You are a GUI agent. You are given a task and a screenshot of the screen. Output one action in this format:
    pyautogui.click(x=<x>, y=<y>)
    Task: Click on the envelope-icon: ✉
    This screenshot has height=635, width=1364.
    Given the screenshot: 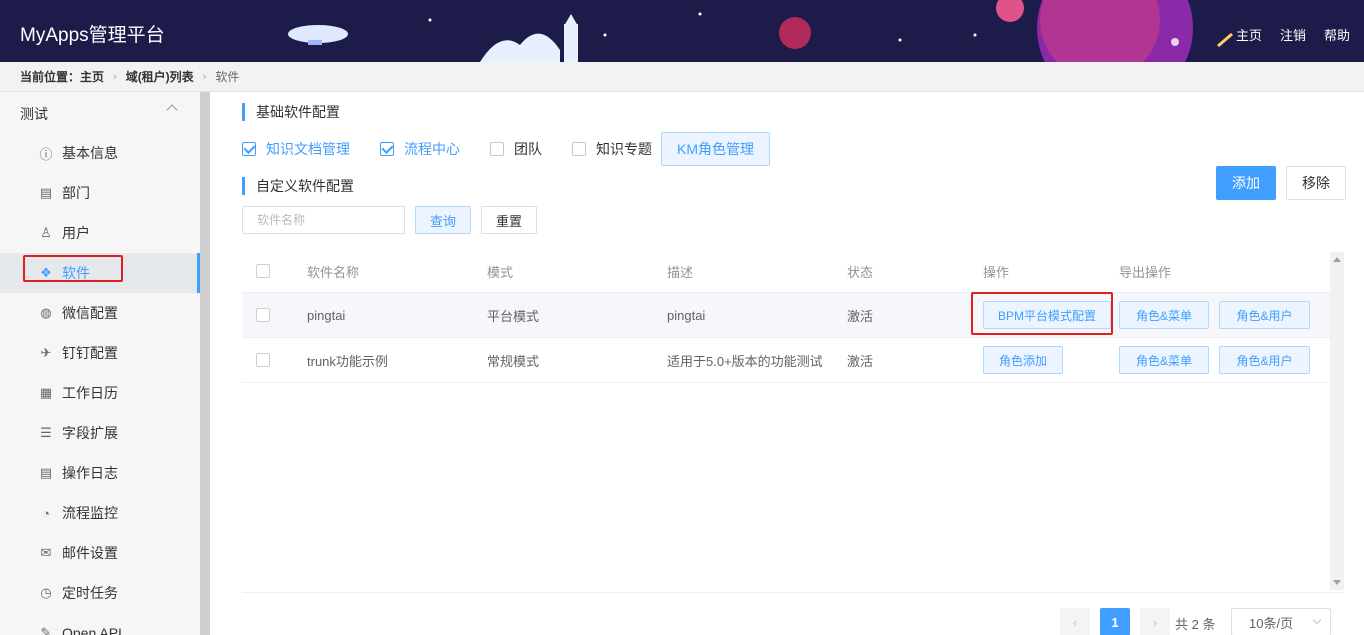 What is the action you would take?
    pyautogui.click(x=46, y=552)
    